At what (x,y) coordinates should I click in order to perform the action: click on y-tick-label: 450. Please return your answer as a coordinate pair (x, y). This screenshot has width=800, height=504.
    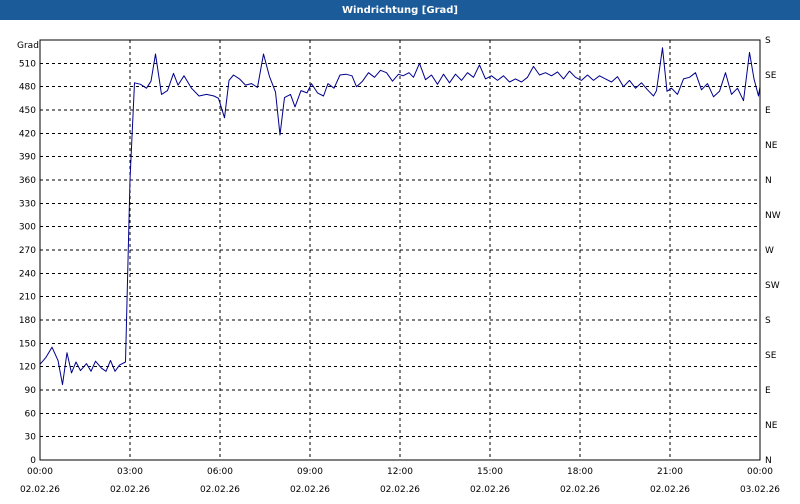
    Looking at the image, I should click on (27, 111).